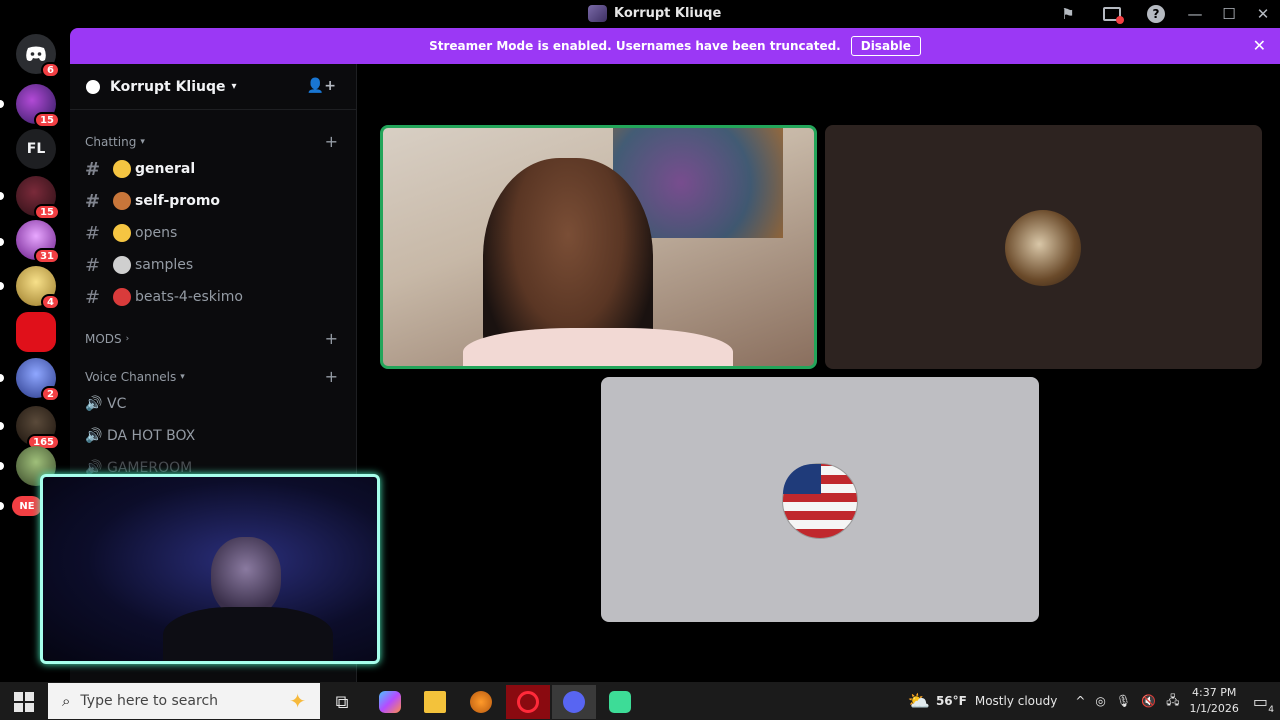  Describe the element at coordinates (574, 702) in the screenshot. I see `discord-taskbar-icon` at that location.